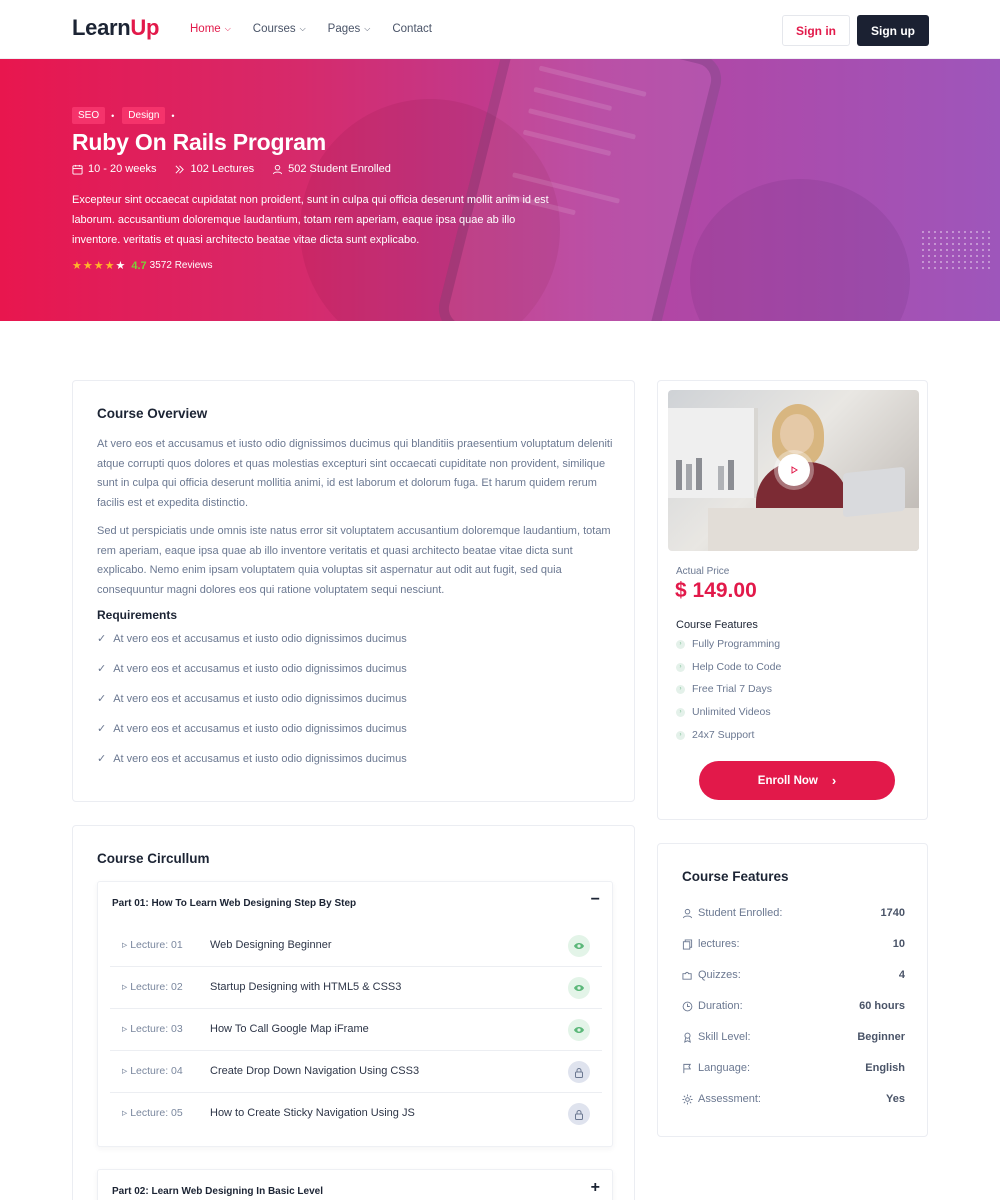 Image resolution: width=1000 pixels, height=1200 pixels. I want to click on signup-button: Sign up, so click(893, 30).